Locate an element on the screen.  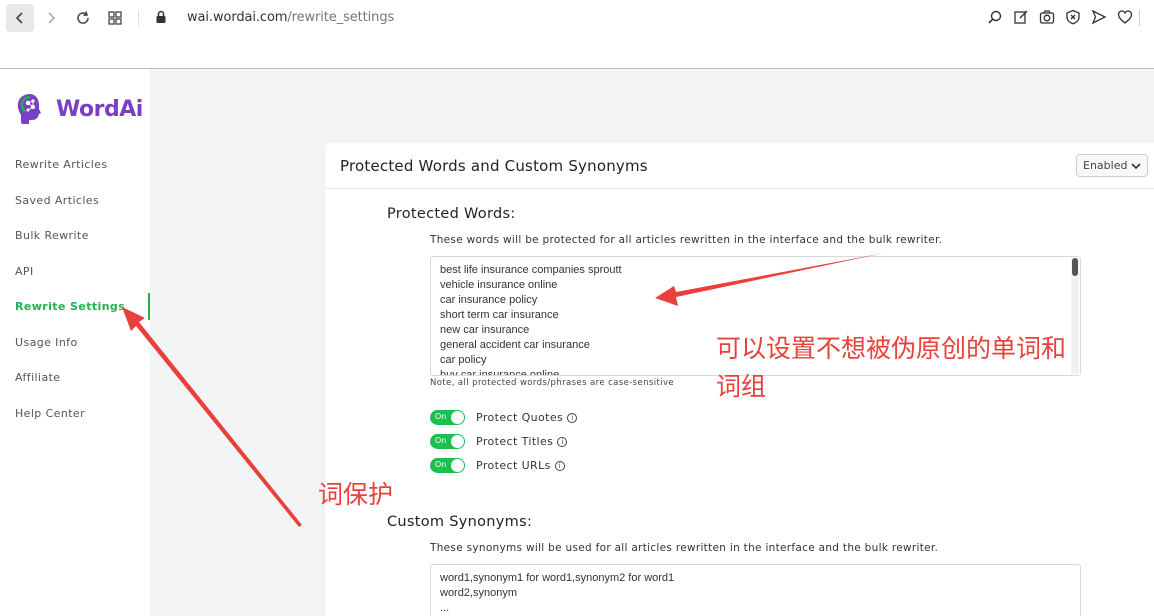
arrow-to-textarea is located at coordinates (769, 279).